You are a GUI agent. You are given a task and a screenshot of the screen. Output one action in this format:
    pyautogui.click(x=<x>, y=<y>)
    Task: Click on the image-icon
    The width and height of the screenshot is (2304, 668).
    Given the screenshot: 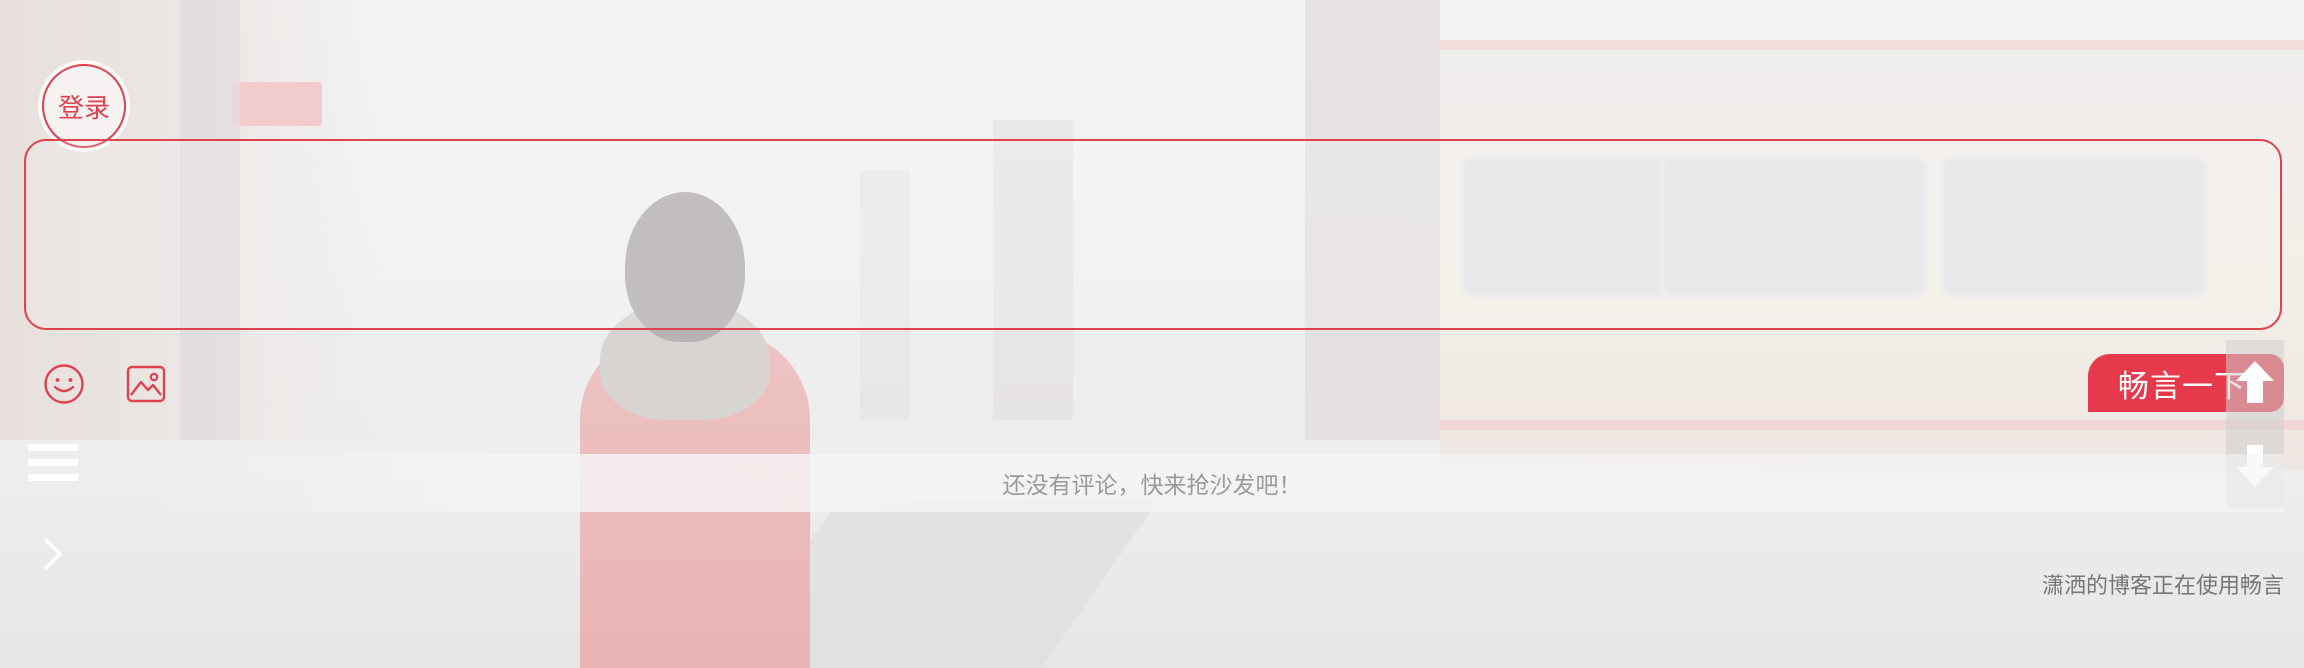 What is the action you would take?
    pyautogui.click(x=146, y=384)
    